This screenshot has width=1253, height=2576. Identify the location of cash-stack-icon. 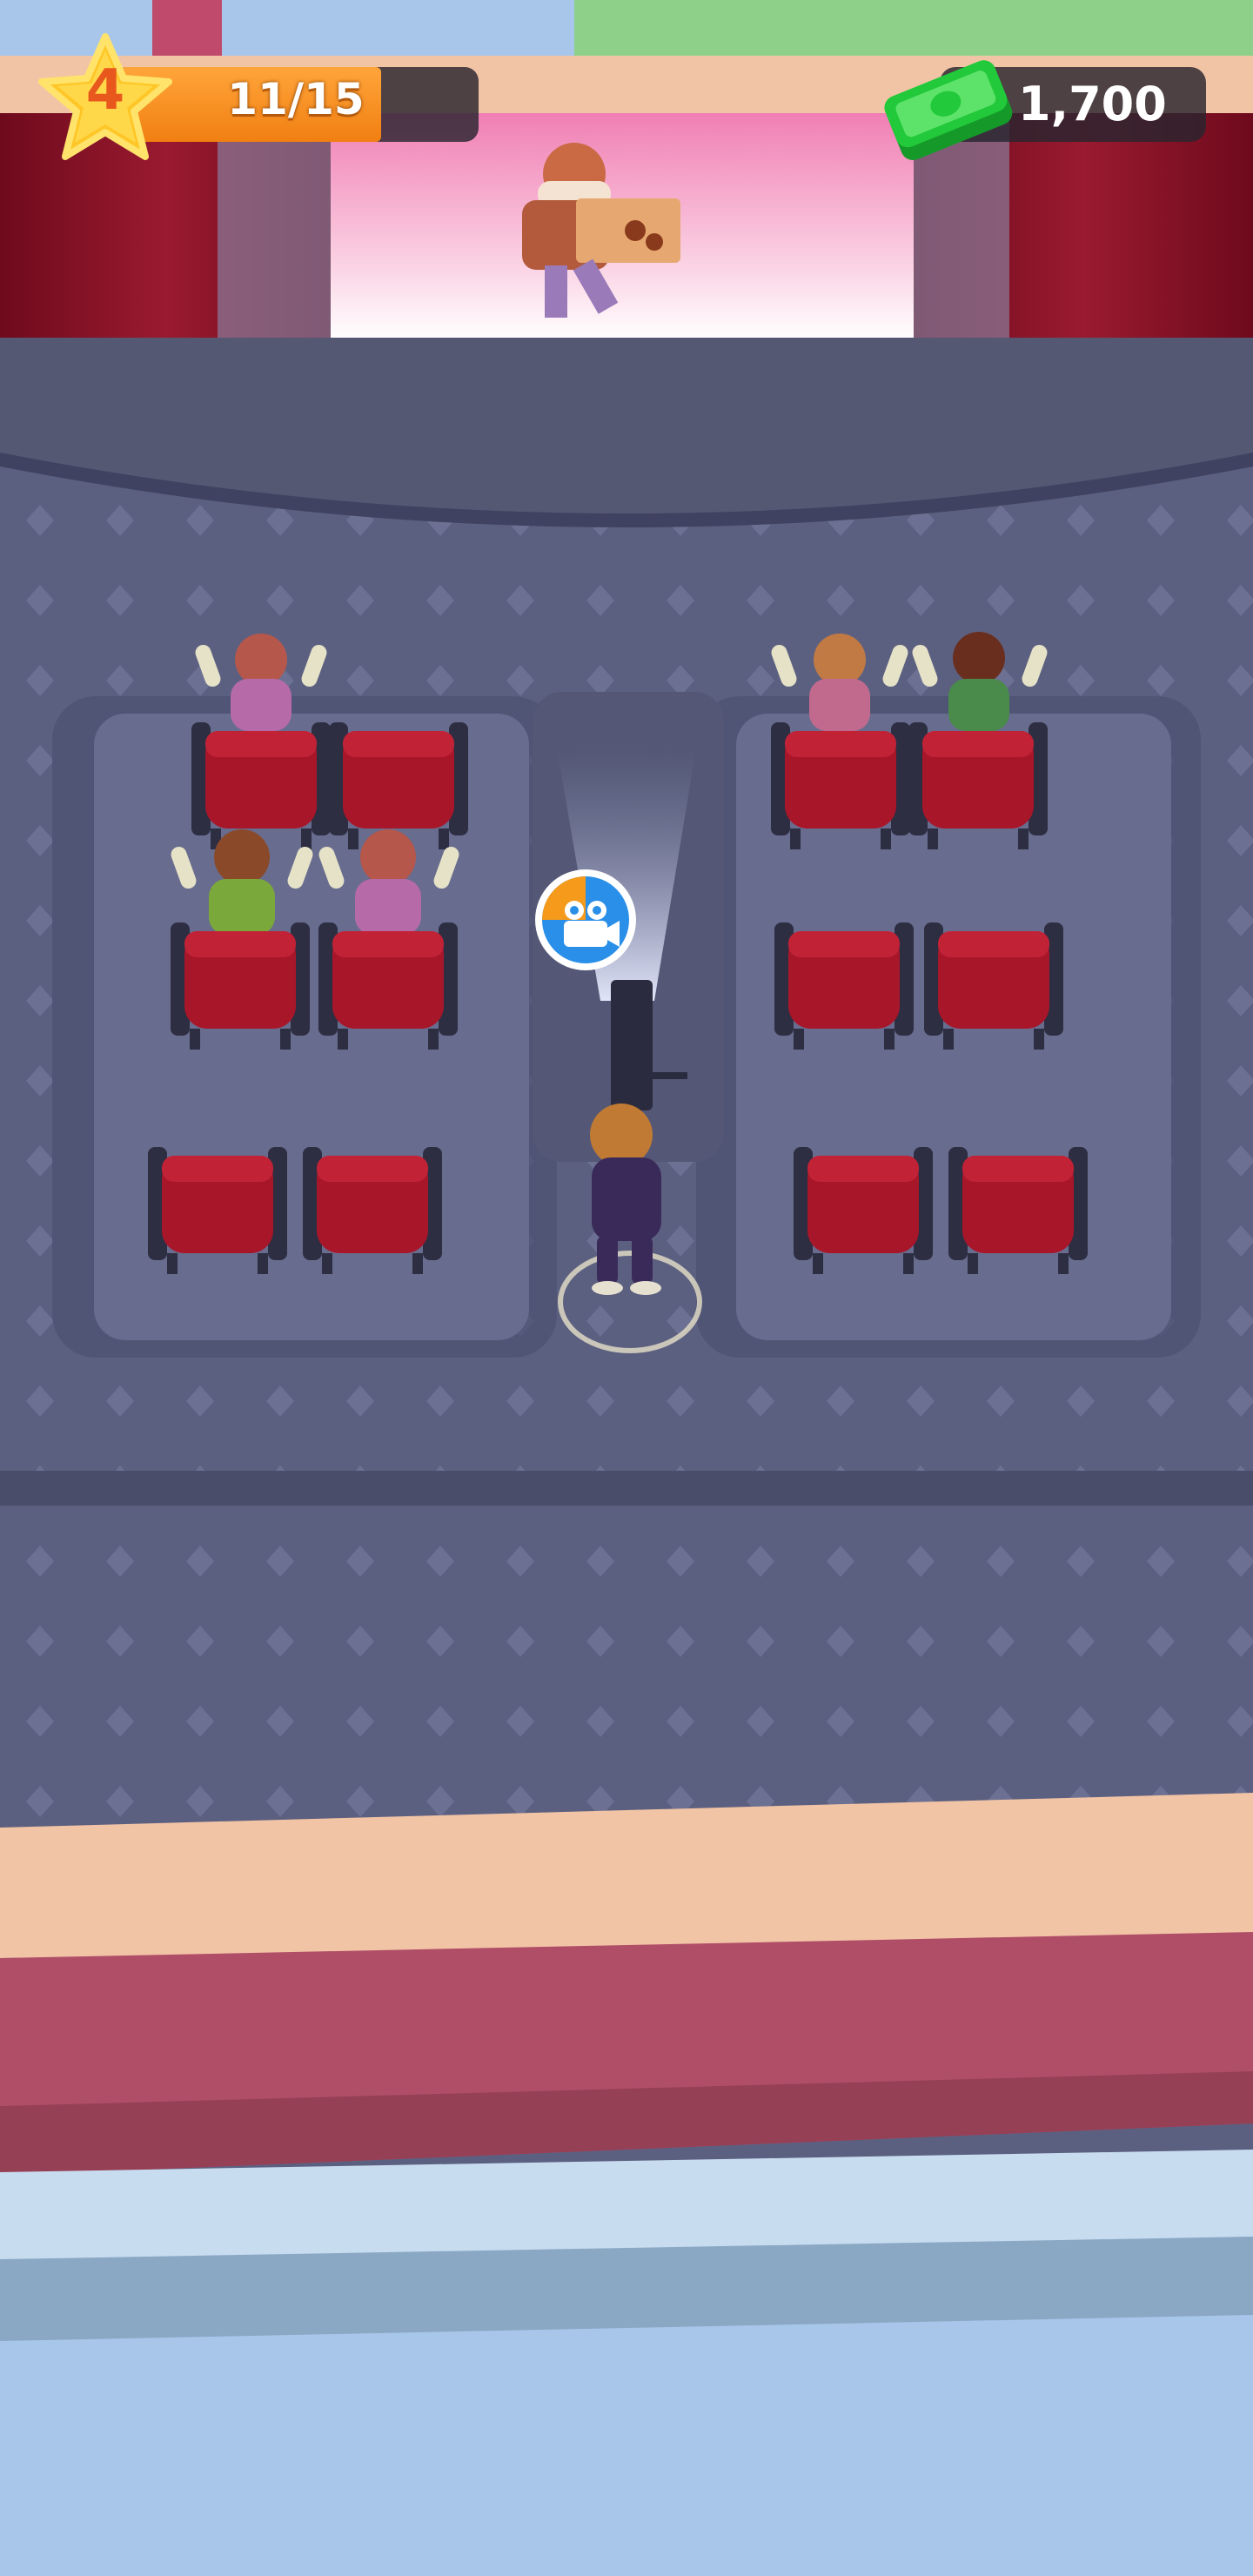
(948, 110).